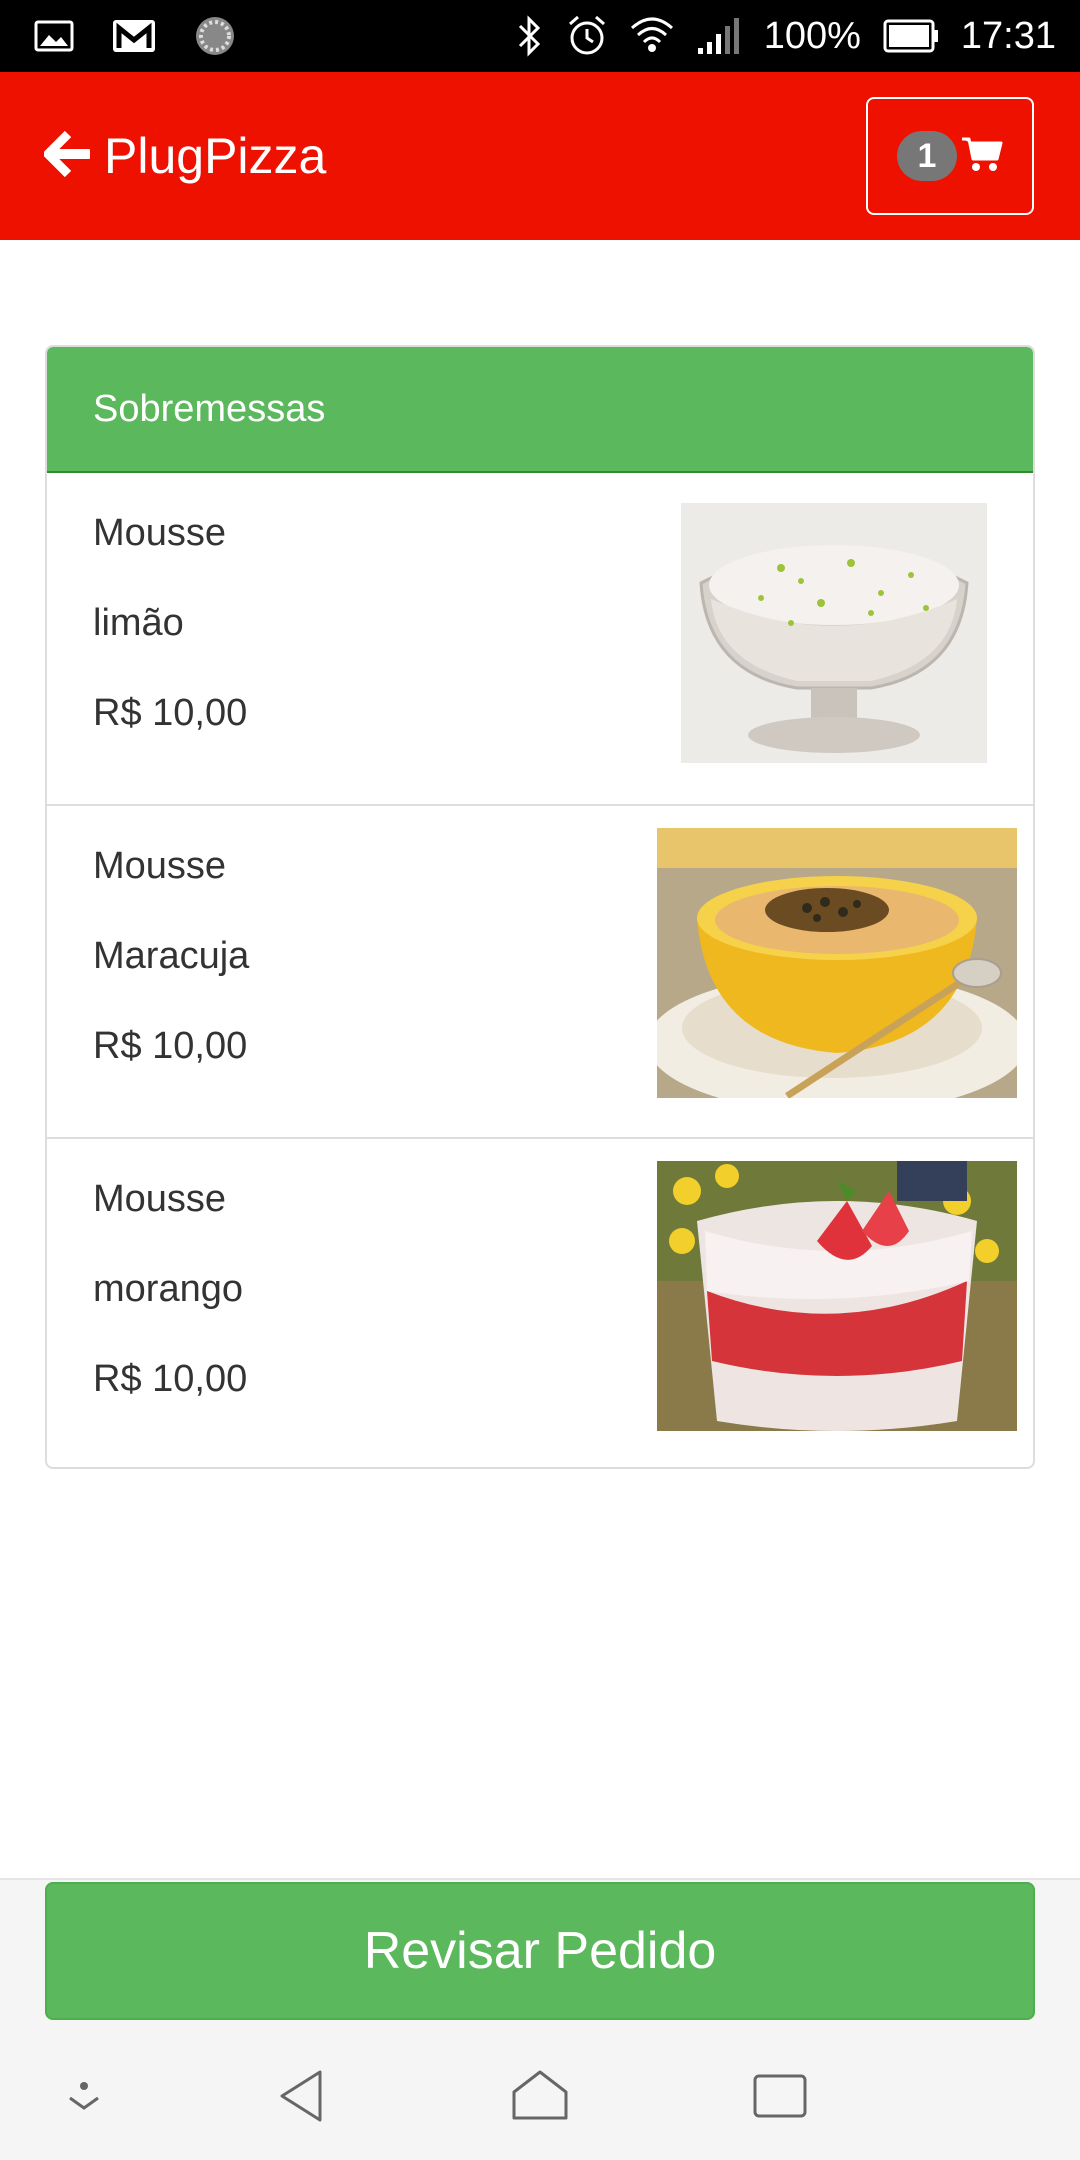 The height and width of the screenshot is (2160, 1080). What do you see at coordinates (54, 36) in the screenshot?
I see `gallery-icon` at bounding box center [54, 36].